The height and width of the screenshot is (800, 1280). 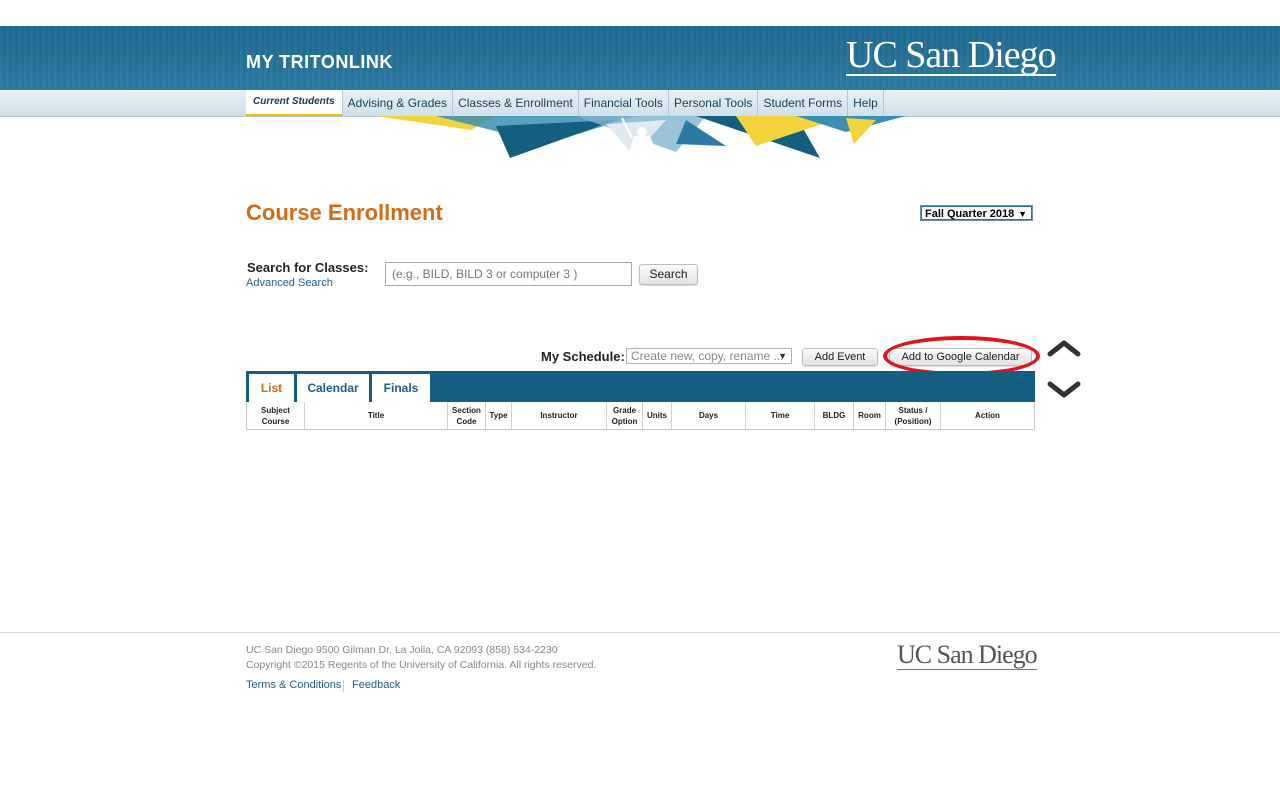 I want to click on chevron-up-icon, so click(x=1064, y=348).